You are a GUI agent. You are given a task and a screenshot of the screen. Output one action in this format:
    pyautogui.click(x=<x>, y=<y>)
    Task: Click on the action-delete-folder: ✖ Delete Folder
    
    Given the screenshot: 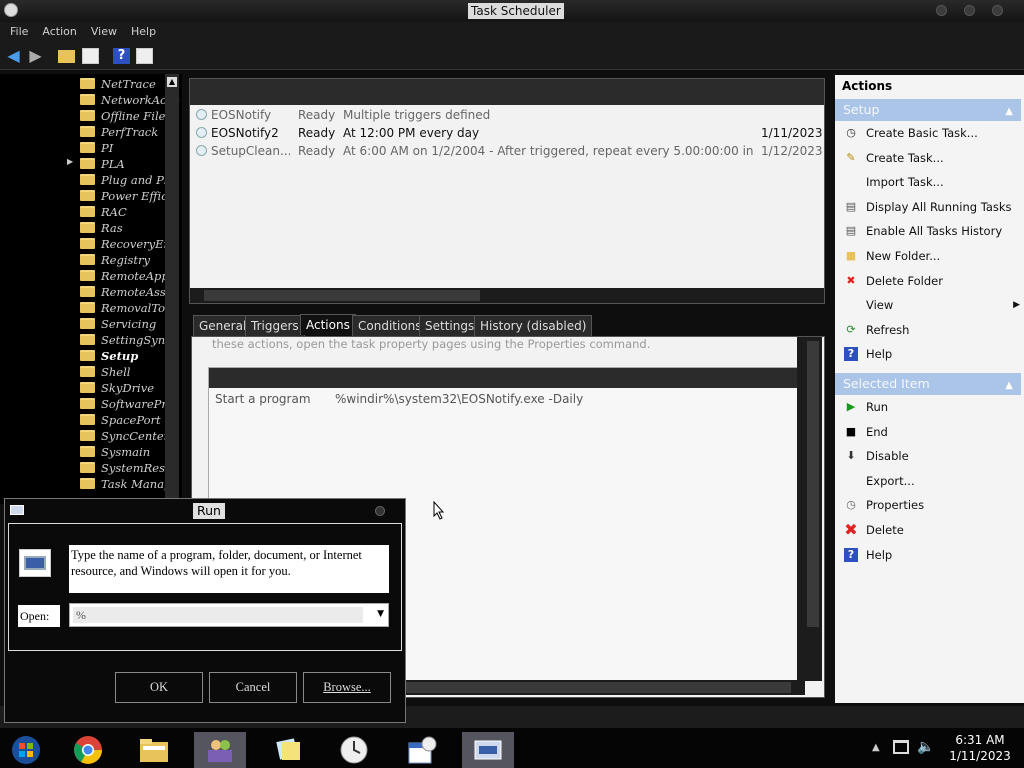 What is the action you would take?
    pyautogui.click(x=929, y=281)
    